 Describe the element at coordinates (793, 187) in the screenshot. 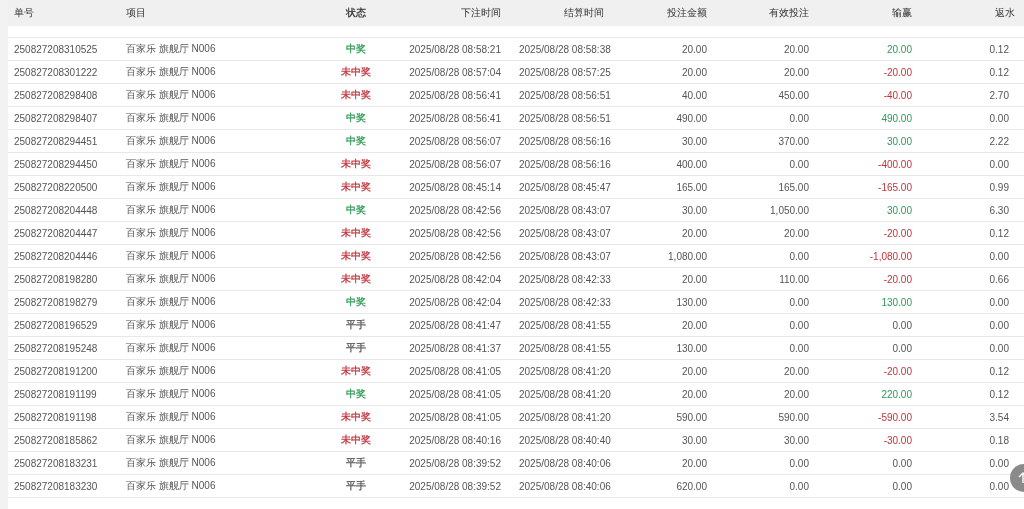

I see `valid-bet-cell-text: 165.00` at that location.